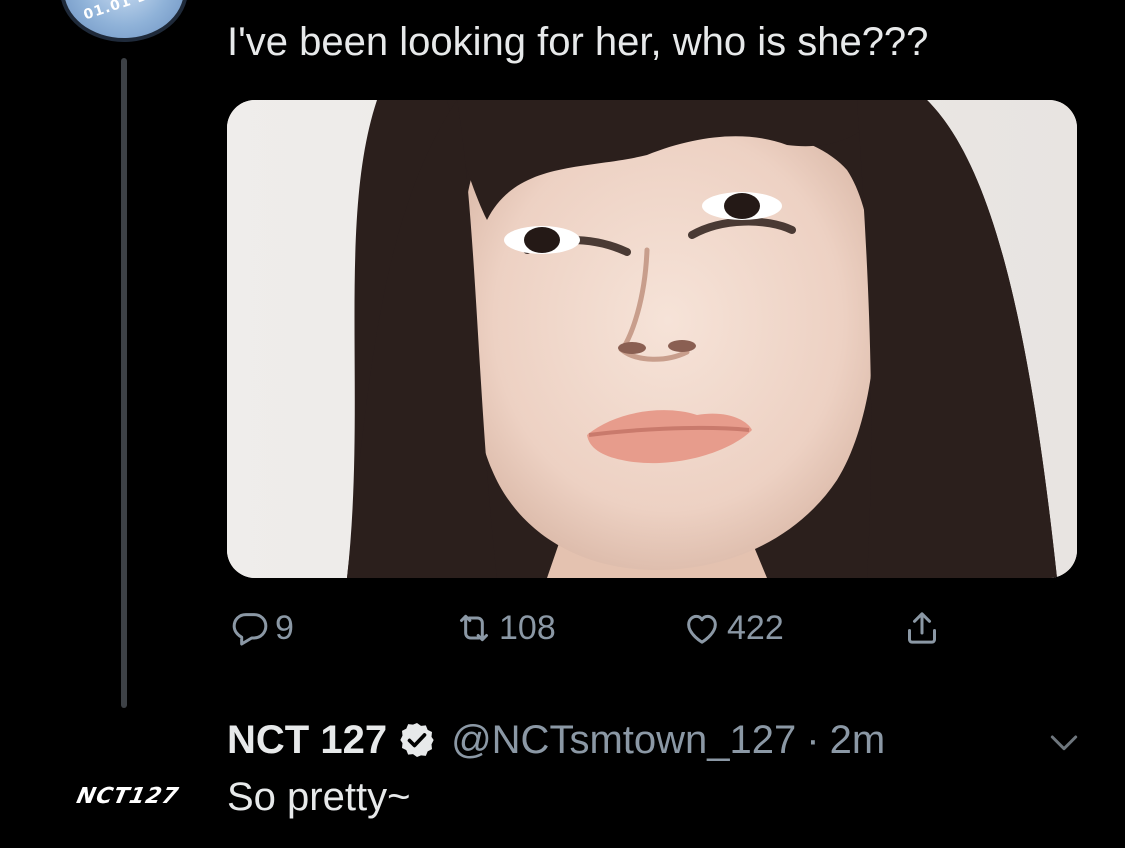  What do you see at coordinates (417, 740) in the screenshot?
I see `verified-badge-icon` at bounding box center [417, 740].